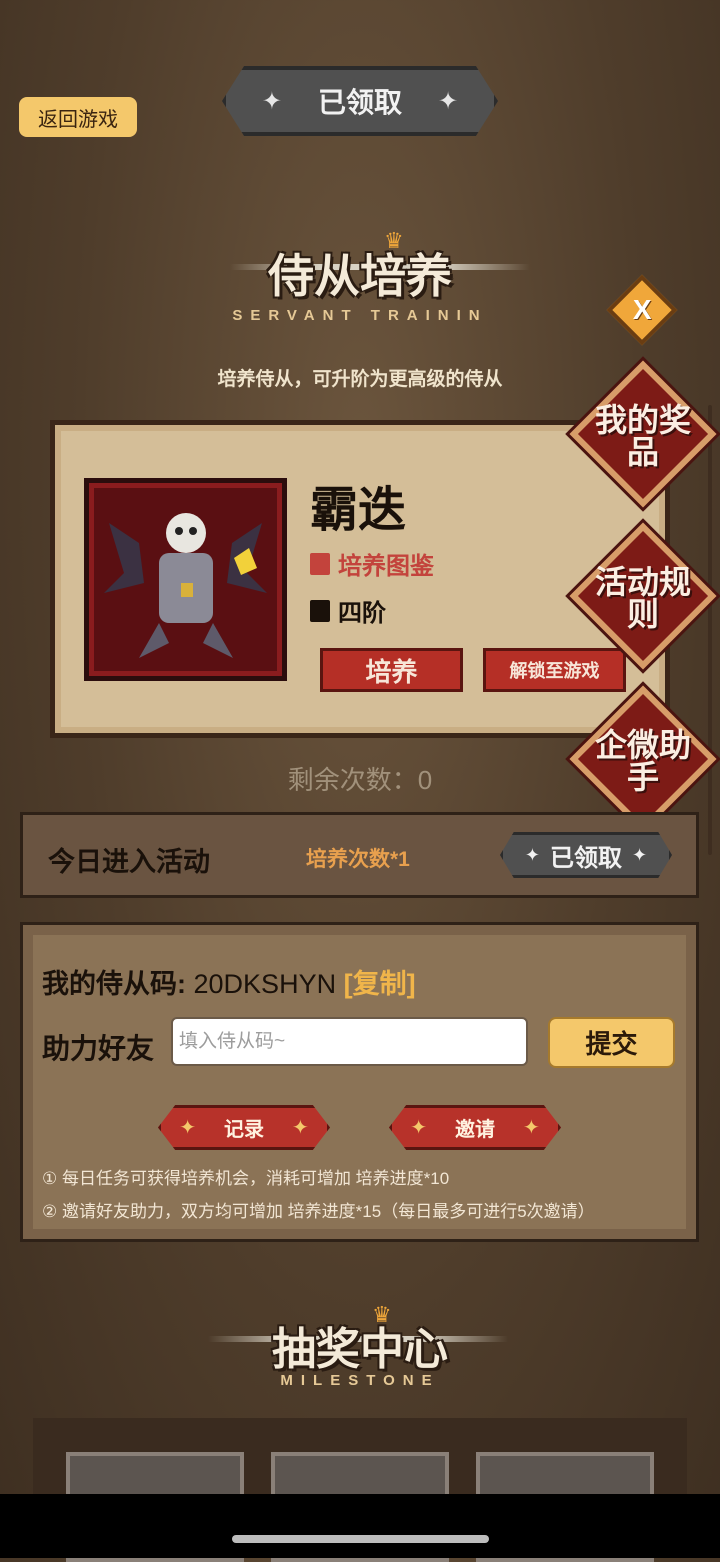  I want to click on home-indicator, so click(360, 1539).